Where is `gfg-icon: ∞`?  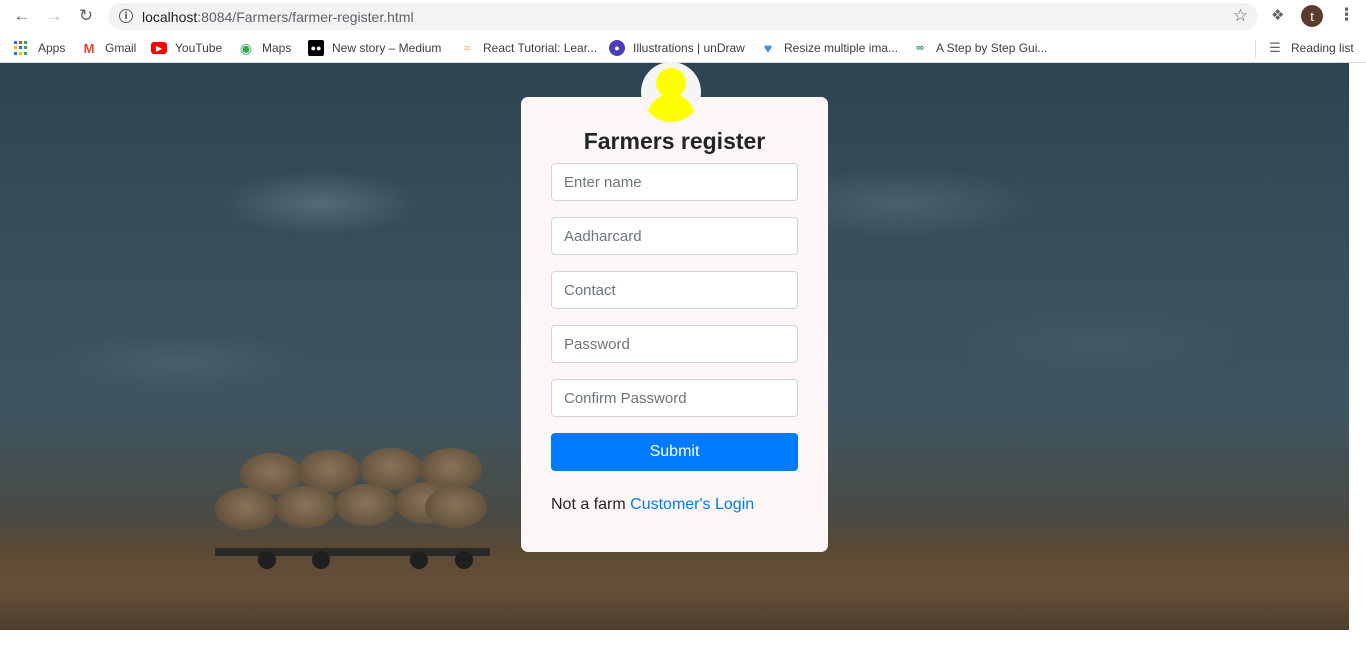
gfg-icon: ∞ is located at coordinates (920, 48).